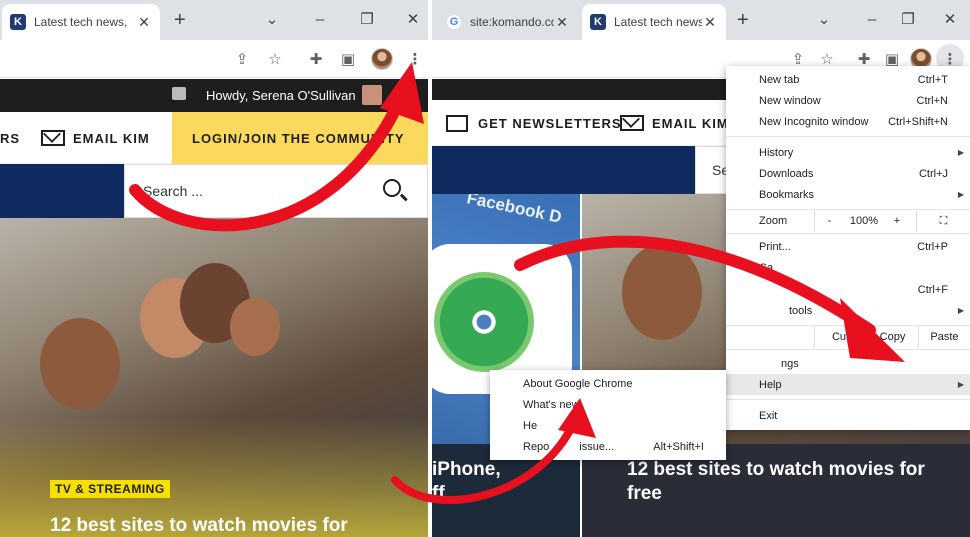  What do you see at coordinates (10, 138) in the screenshot?
I see `nav-partial-item: RS` at bounding box center [10, 138].